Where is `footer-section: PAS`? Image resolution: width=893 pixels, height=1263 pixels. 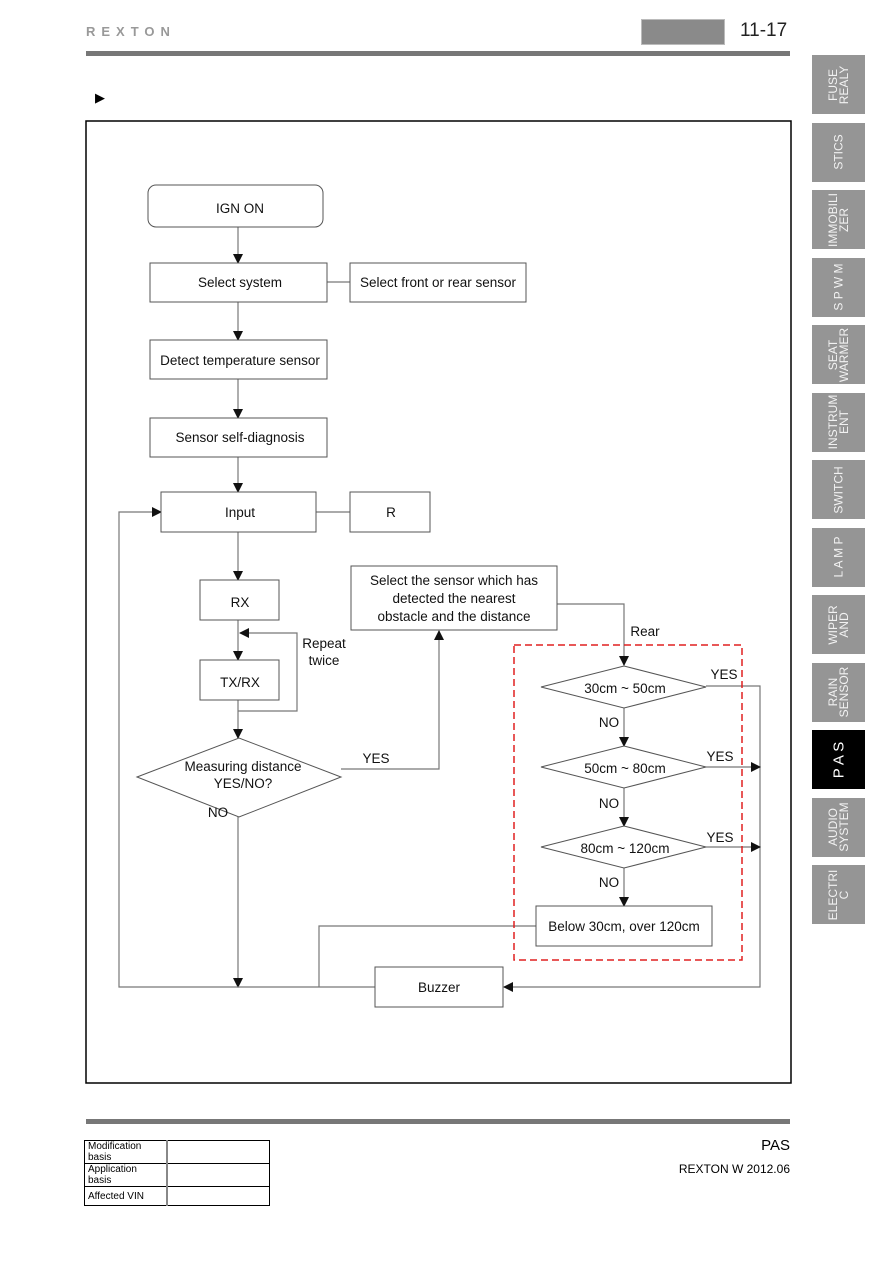 footer-section: PAS is located at coordinates (775, 1145).